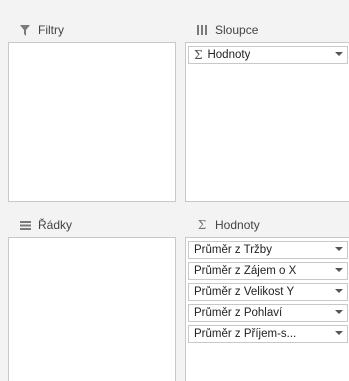  Describe the element at coordinates (25, 30) in the screenshot. I see `filter-icon` at that location.